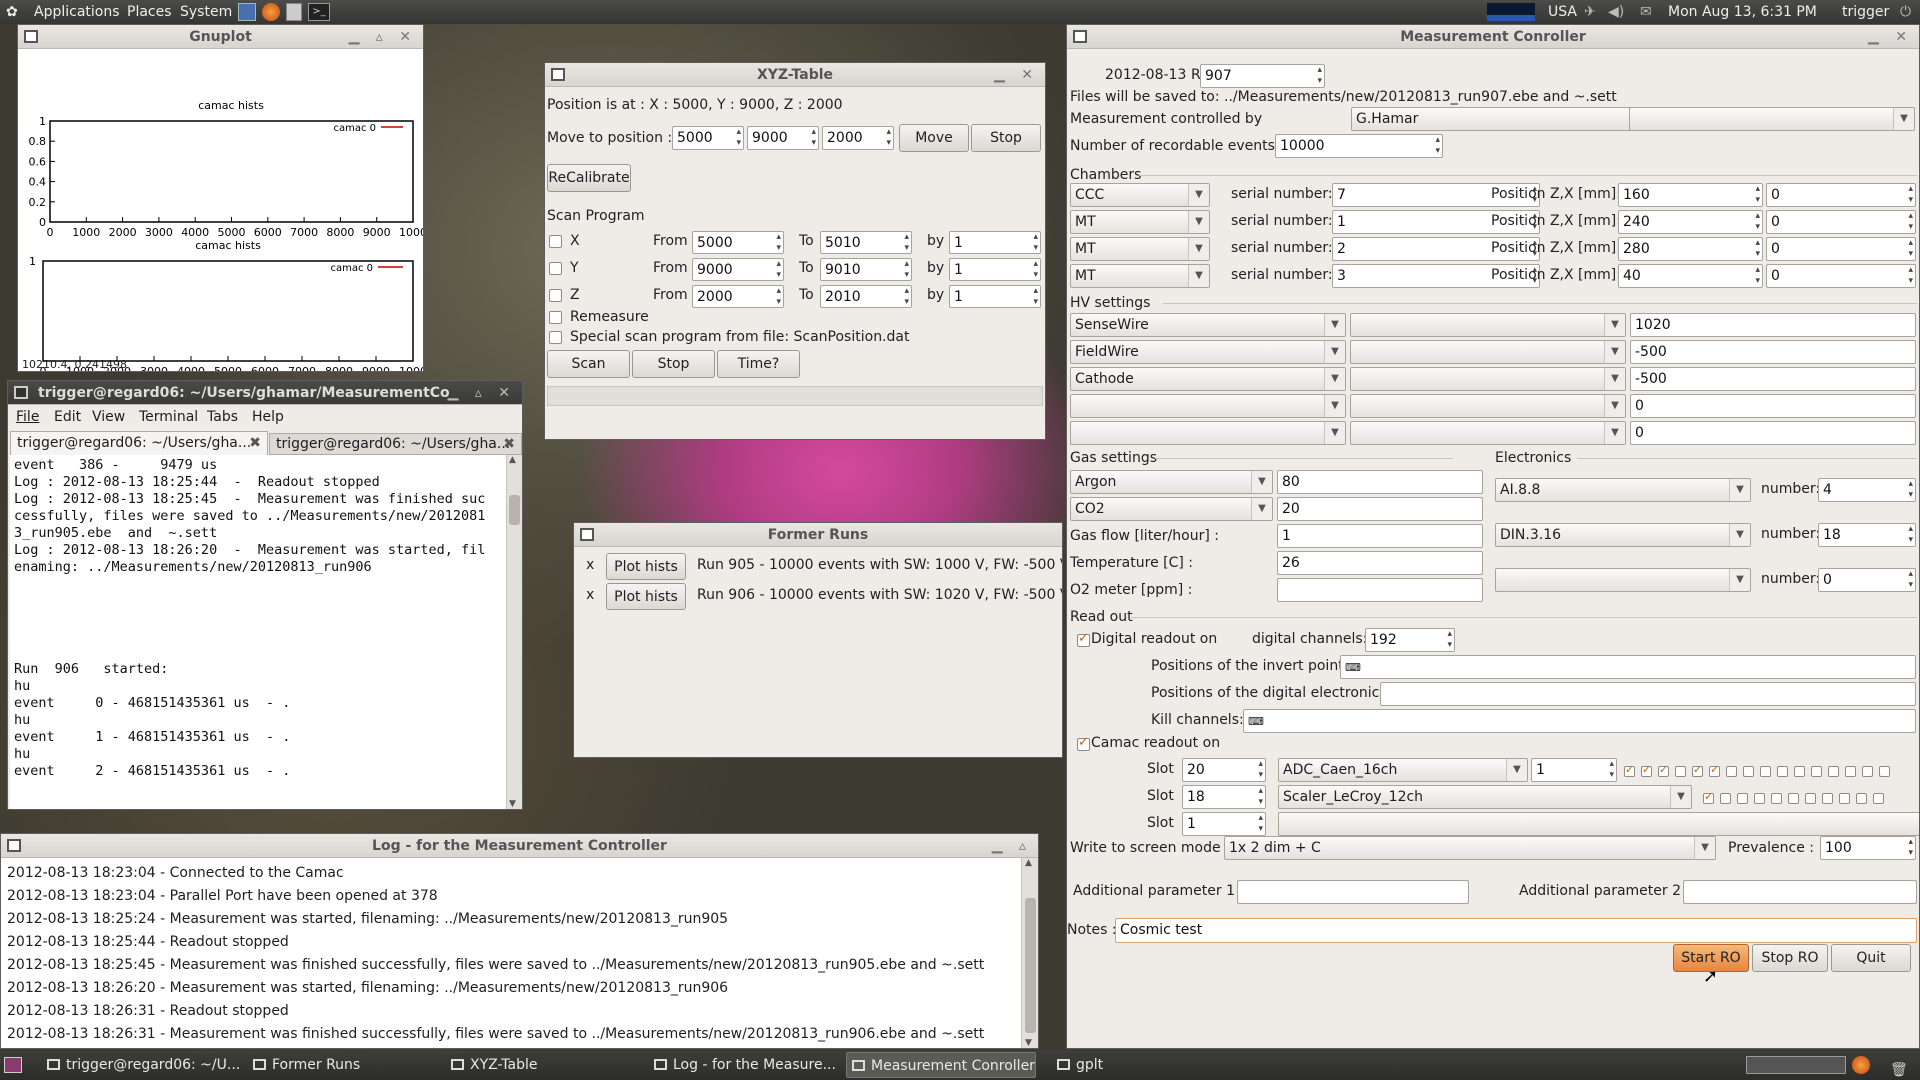 Image resolution: width=1920 pixels, height=1080 pixels. Describe the element at coordinates (1140, 222) in the screenshot. I see `chamber-type-select: MT` at that location.